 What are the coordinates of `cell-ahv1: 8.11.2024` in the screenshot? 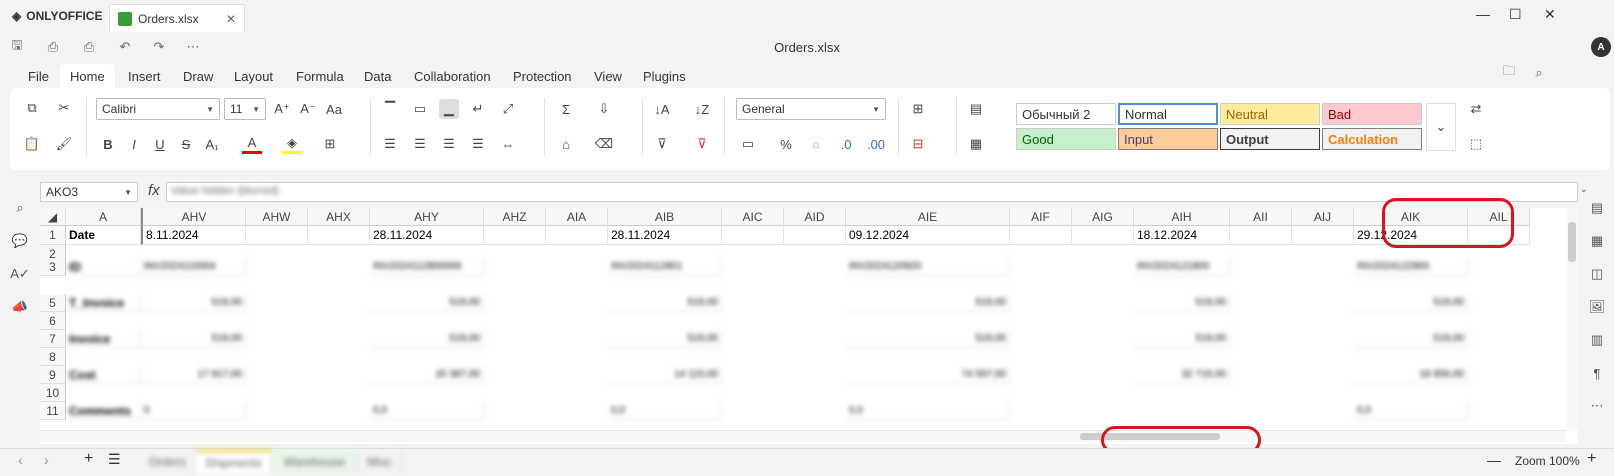 It's located at (193, 235).